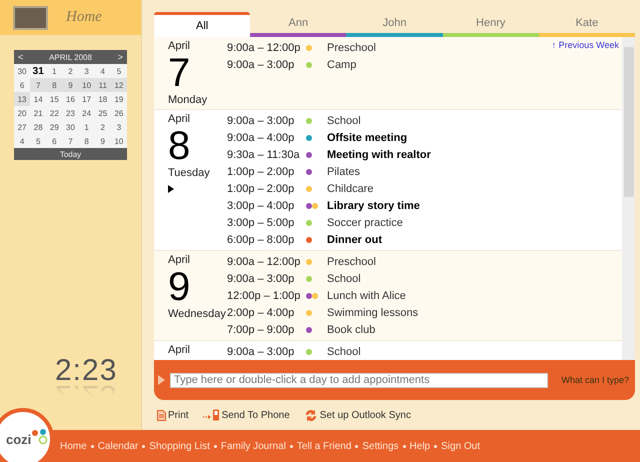  Describe the element at coordinates (102, 85) in the screenshot. I see `calendar-day: 11` at that location.